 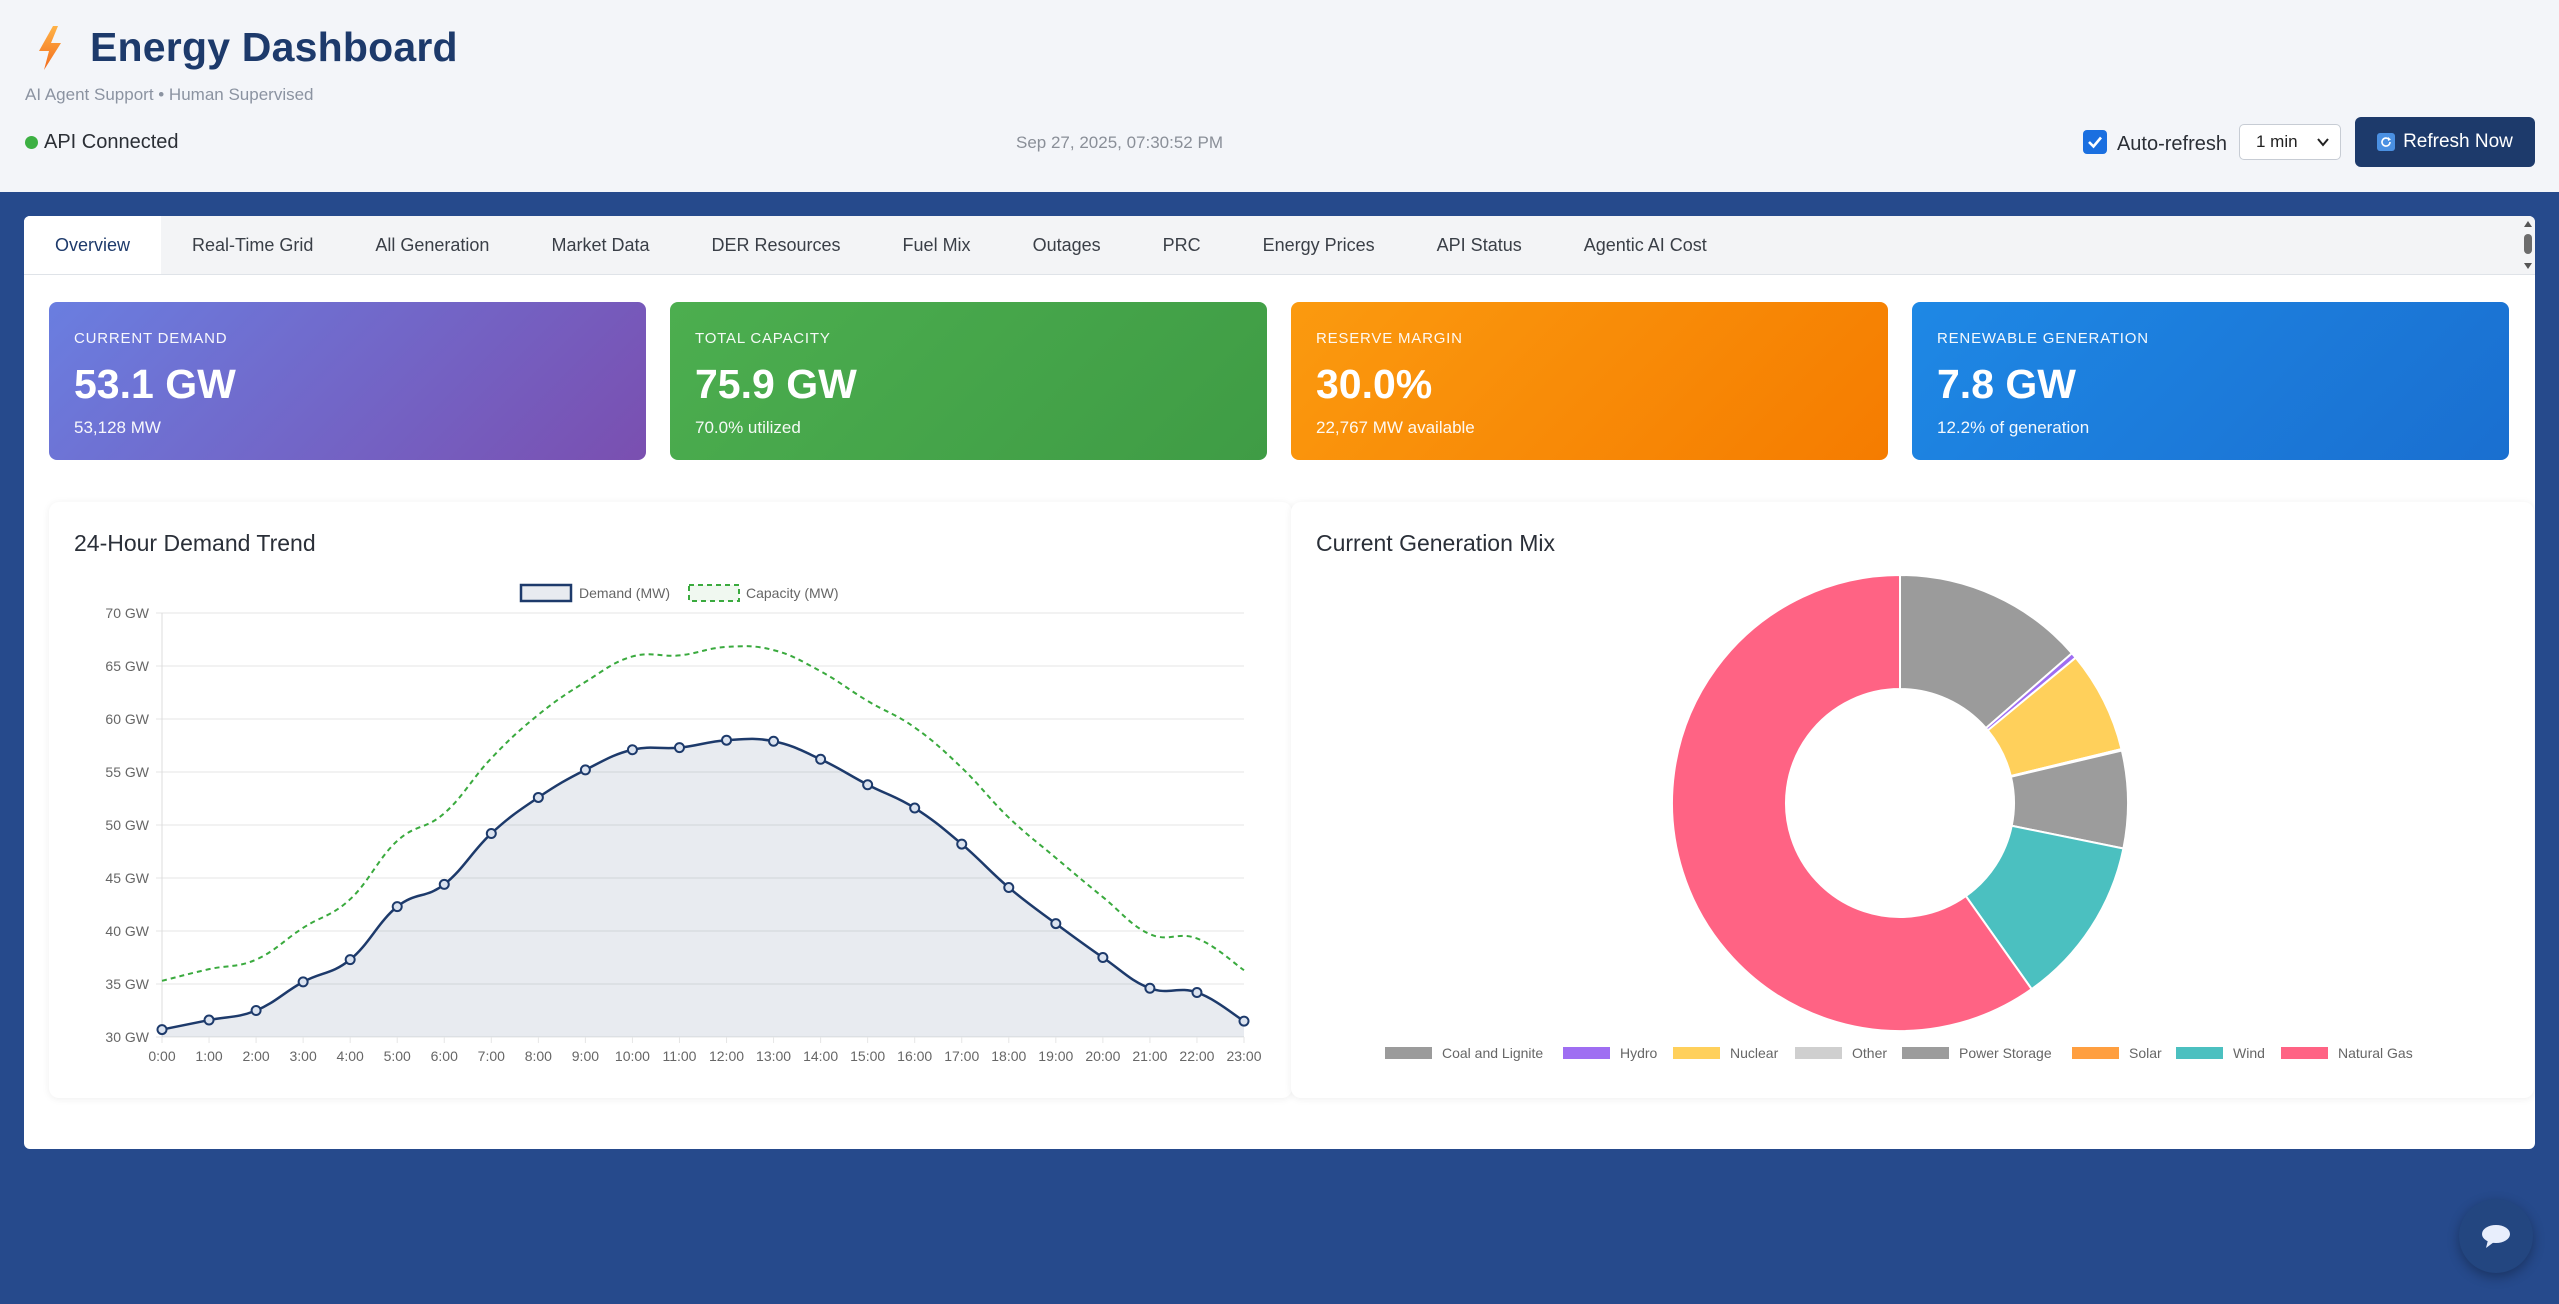 I want to click on page-subtitle: AI Agent Support • Human Supervised, so click(x=169, y=94).